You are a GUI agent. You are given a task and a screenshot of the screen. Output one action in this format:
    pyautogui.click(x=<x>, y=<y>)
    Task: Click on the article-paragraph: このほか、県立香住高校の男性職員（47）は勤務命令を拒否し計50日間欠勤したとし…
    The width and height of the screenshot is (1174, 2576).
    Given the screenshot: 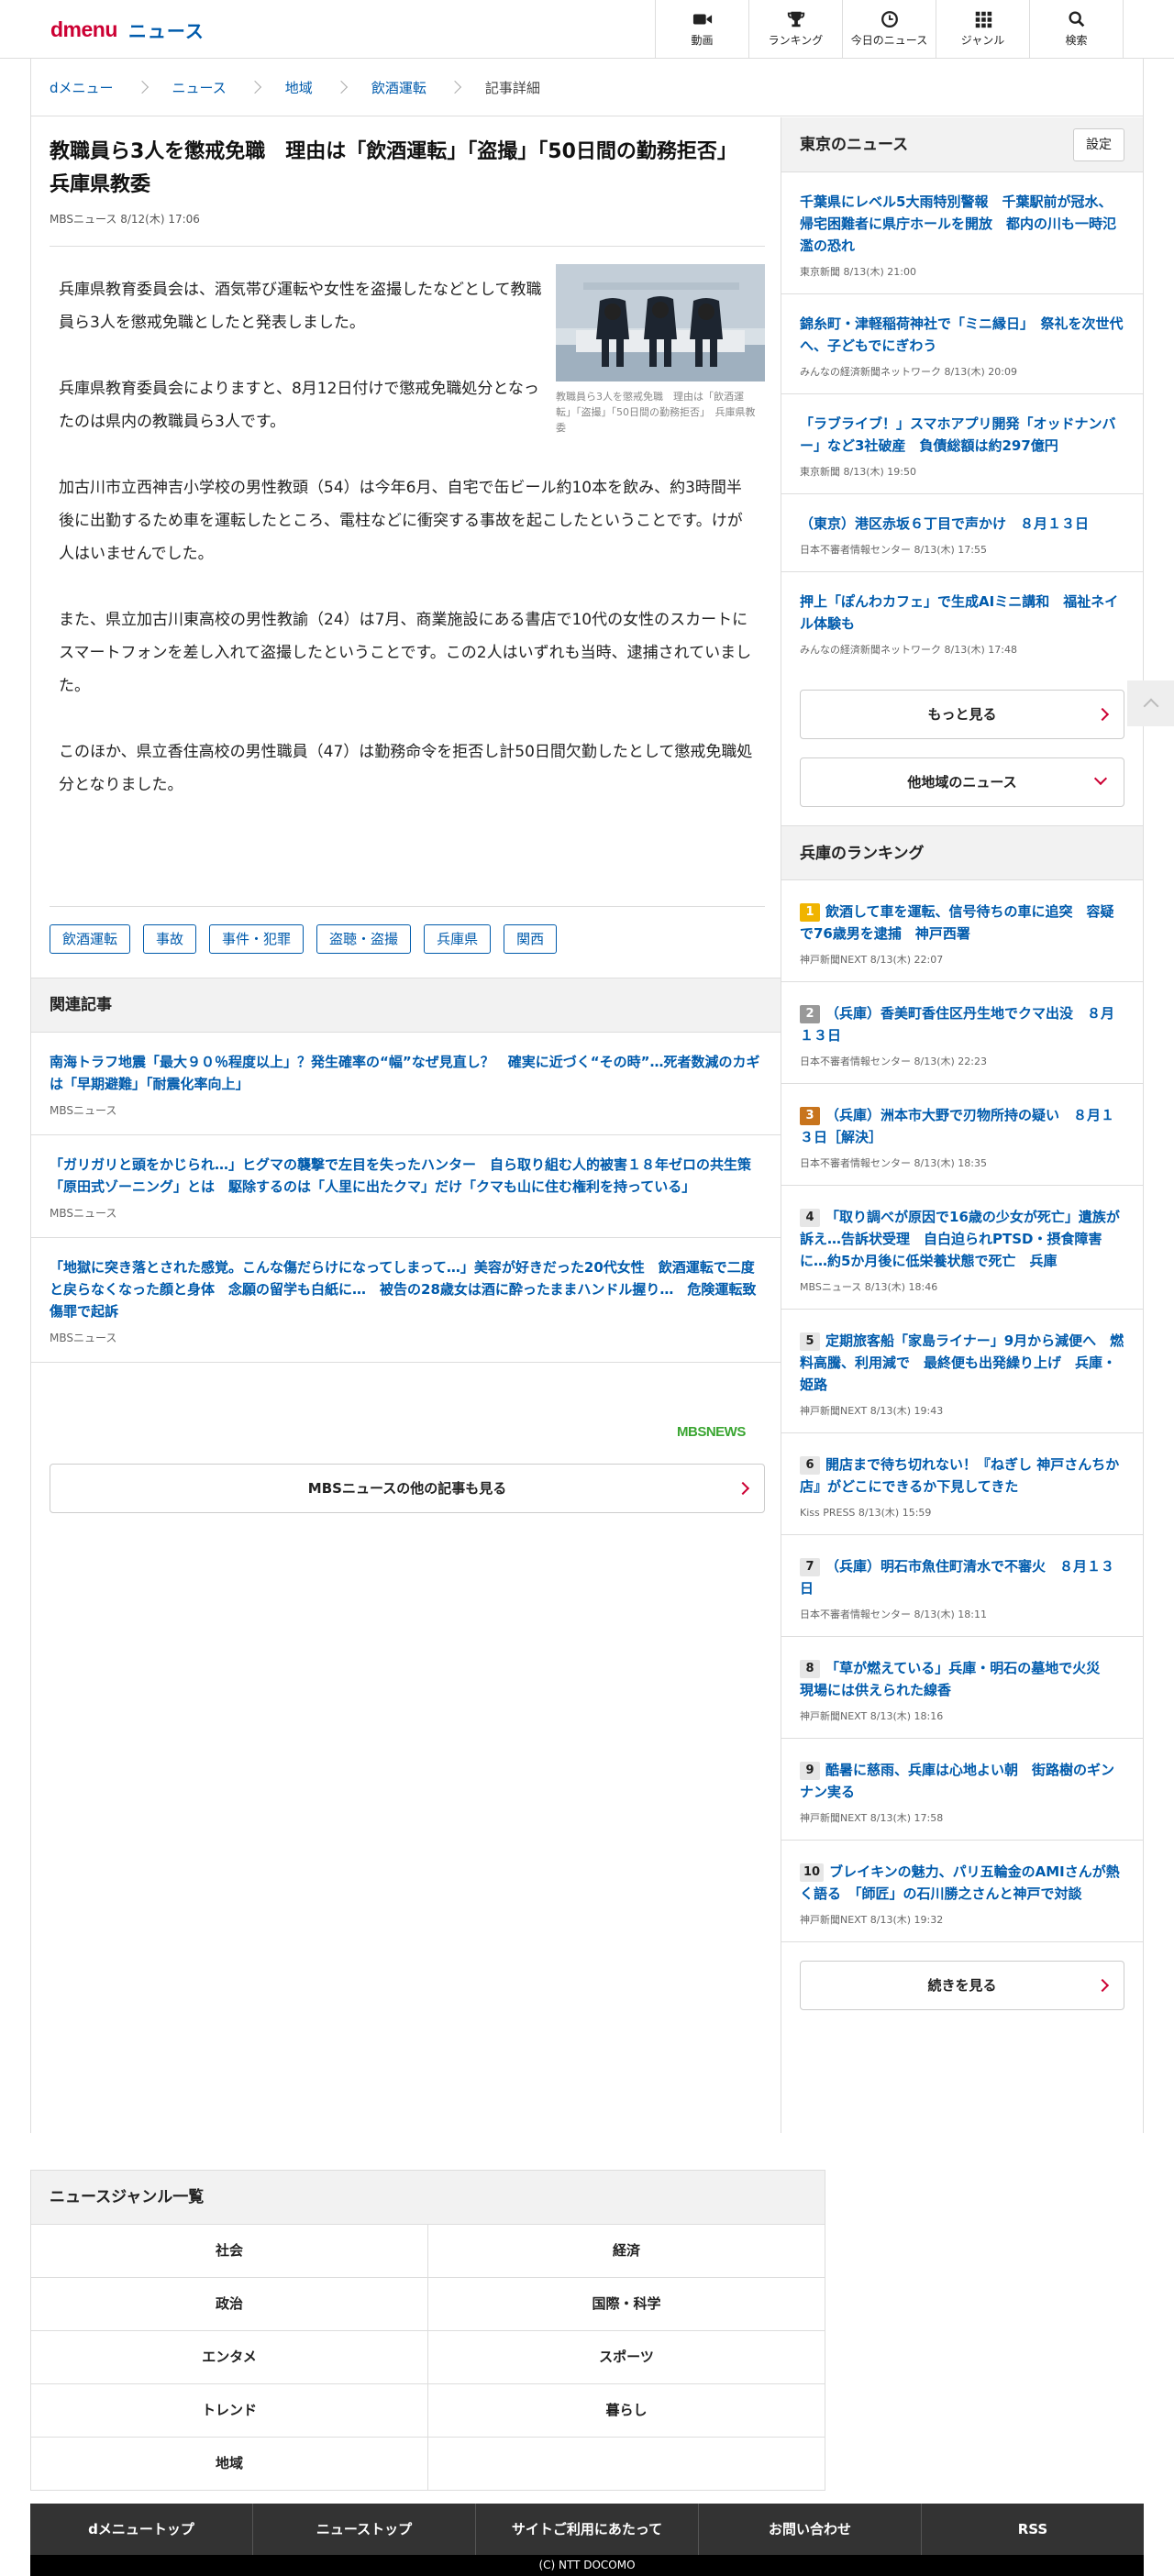 What is the action you would take?
    pyautogui.click(x=406, y=768)
    